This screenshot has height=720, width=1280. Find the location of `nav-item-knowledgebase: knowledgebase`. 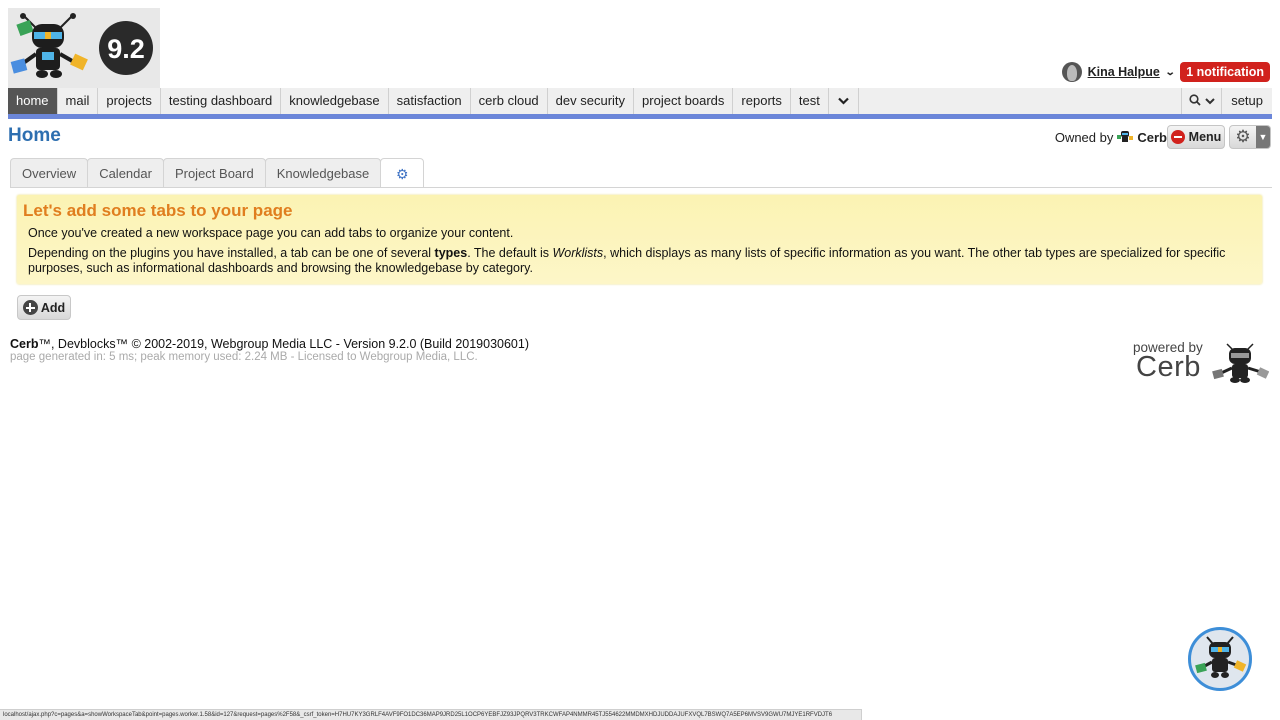

nav-item-knowledgebase: knowledgebase is located at coordinates (335, 101).